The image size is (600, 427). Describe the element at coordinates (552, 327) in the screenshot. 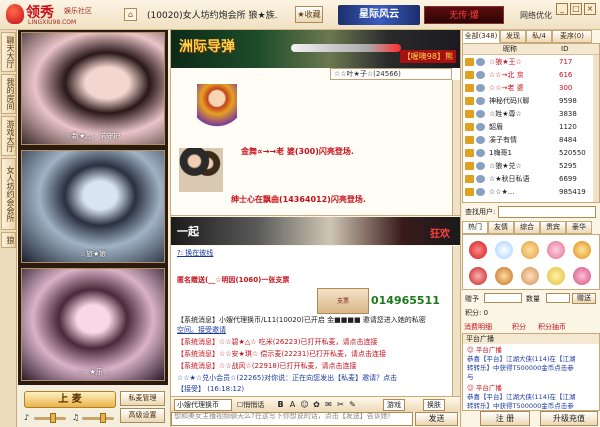

I see `points-lottery-link: 积分抽币` at that location.